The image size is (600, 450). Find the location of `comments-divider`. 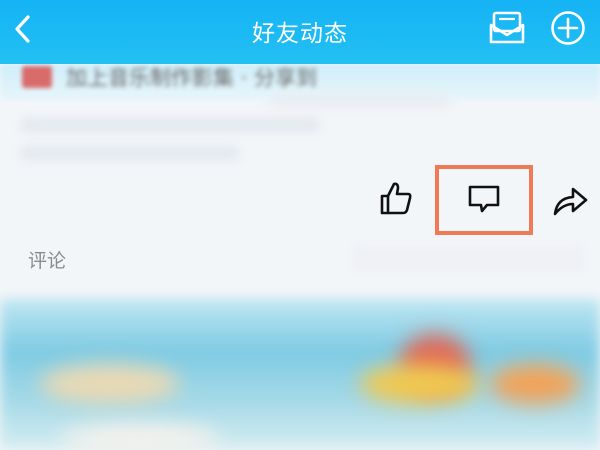

comments-divider is located at coordinates (468, 259).